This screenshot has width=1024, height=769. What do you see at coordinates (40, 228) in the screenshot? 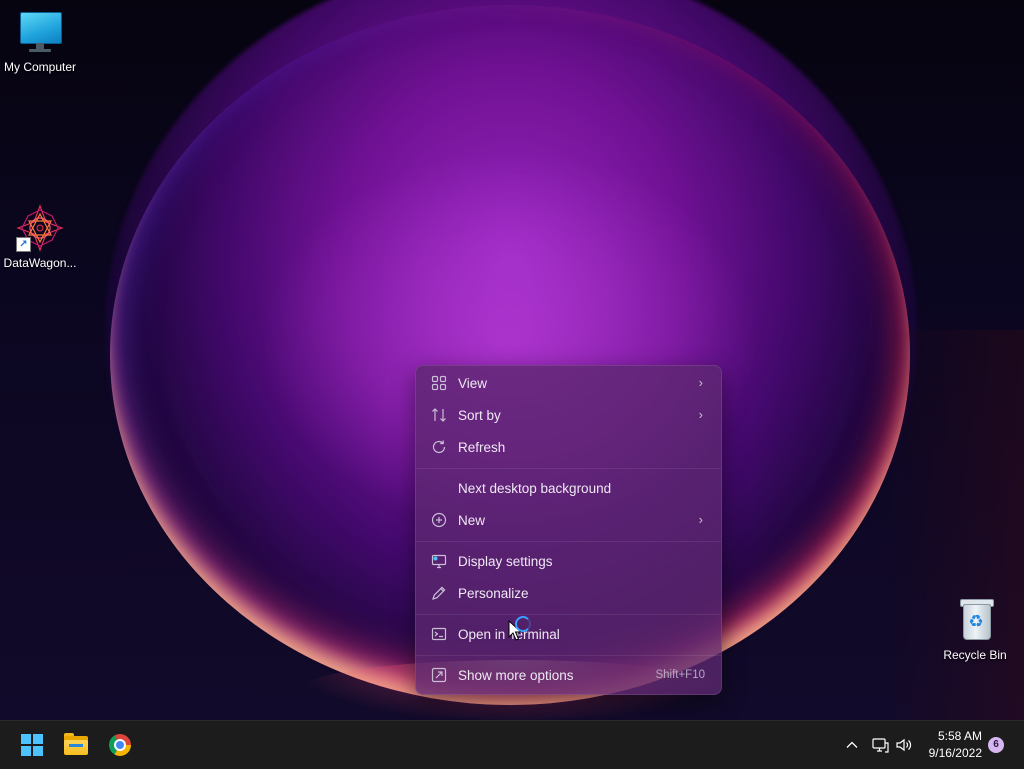
I see `datawagon-app-icon: ↗` at bounding box center [40, 228].